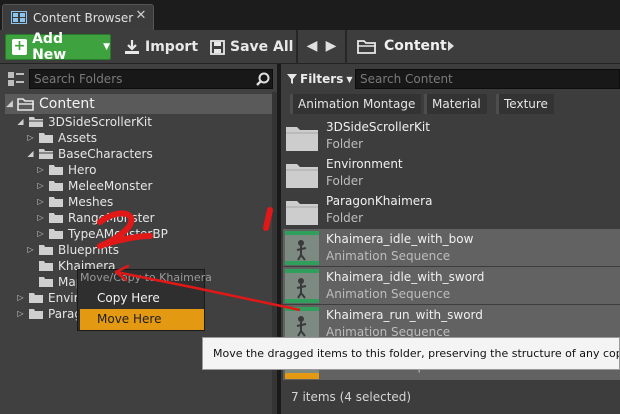  I want to click on tree-item-label: MeleeMonster, so click(110, 186).